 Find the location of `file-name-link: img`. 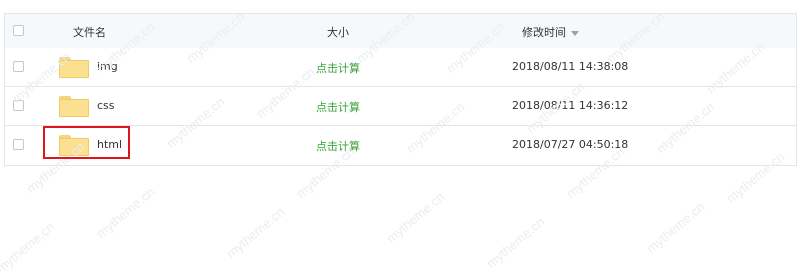

file-name-link: img is located at coordinates (107, 66).